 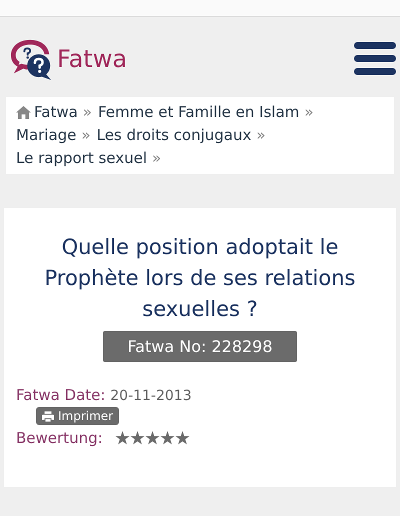 I want to click on date-label: Fatwa Date:, so click(x=61, y=395).